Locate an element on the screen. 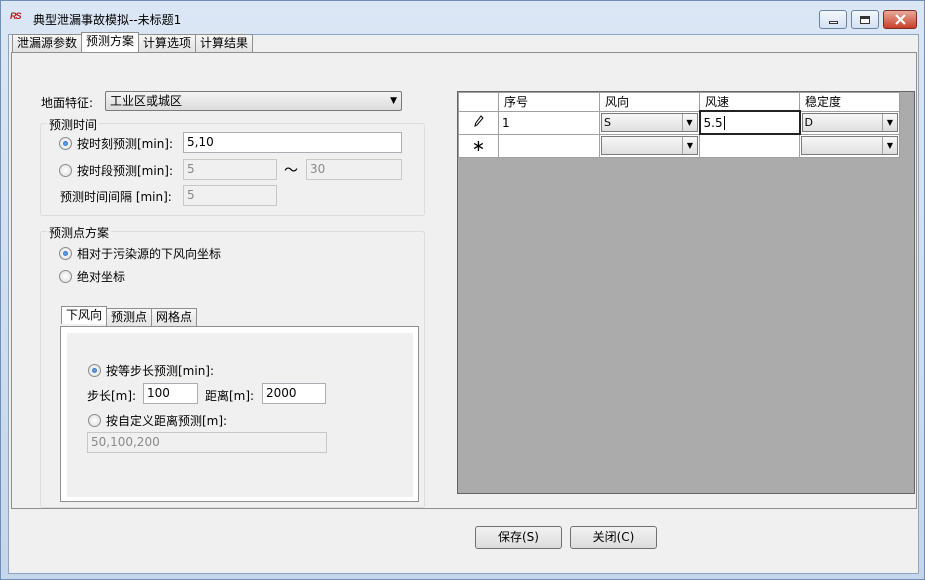  maximize-icon is located at coordinates (865, 19).